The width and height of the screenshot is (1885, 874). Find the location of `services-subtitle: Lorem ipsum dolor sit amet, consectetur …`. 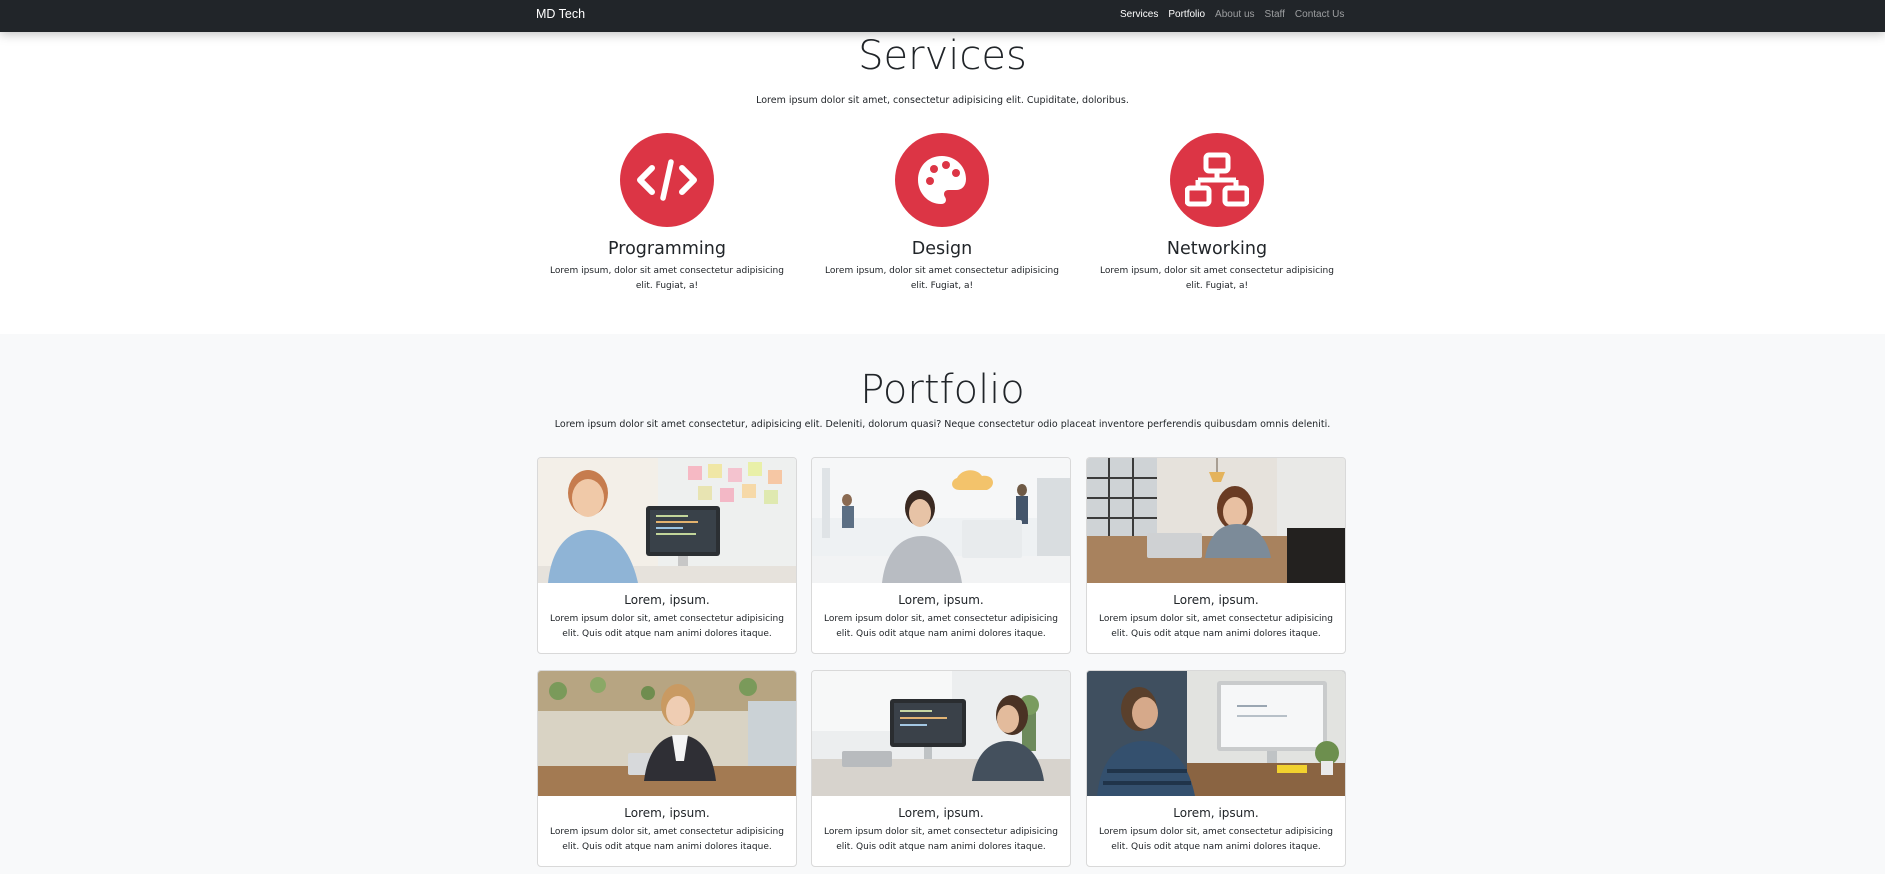

services-subtitle: Lorem ipsum dolor sit amet, consectetur … is located at coordinates (942, 100).